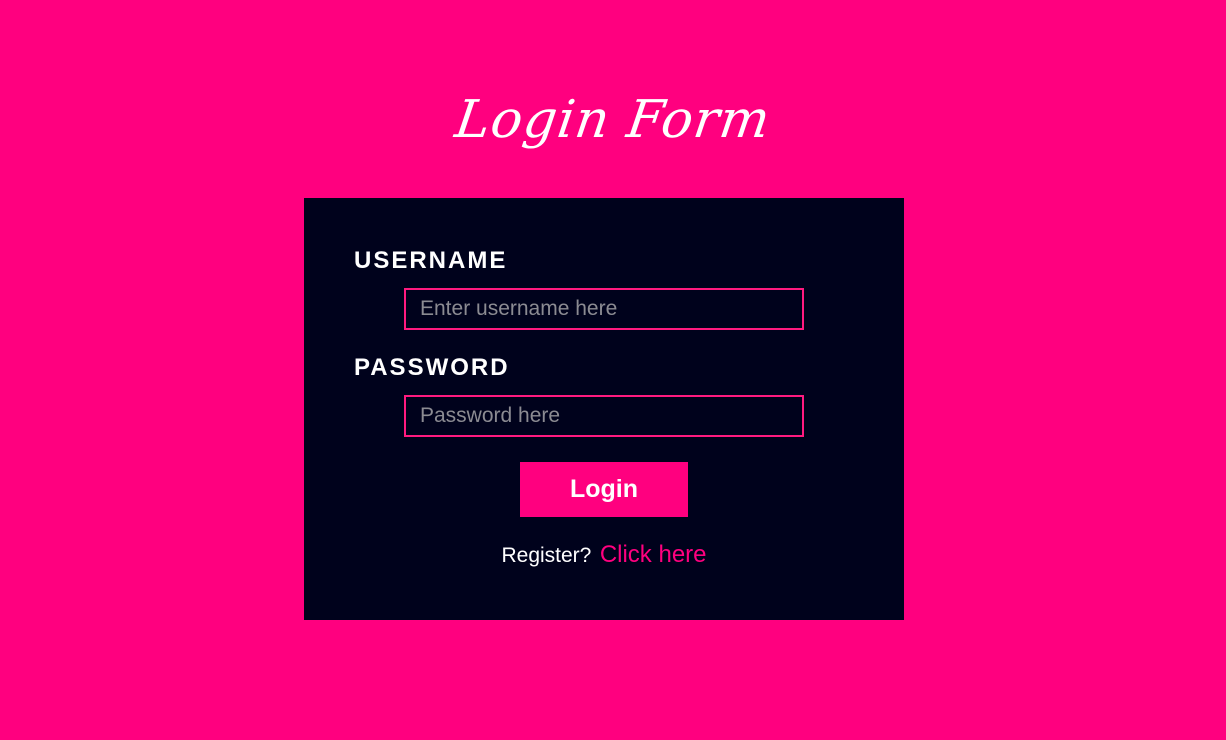  What do you see at coordinates (604, 416) in the screenshot?
I see `password-input` at bounding box center [604, 416].